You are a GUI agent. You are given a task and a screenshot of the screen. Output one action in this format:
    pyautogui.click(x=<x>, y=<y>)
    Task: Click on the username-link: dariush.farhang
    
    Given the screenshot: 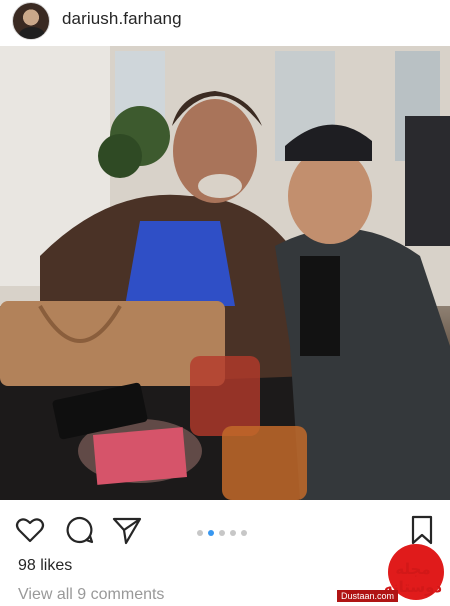 What is the action you would take?
    pyautogui.click(x=122, y=19)
    